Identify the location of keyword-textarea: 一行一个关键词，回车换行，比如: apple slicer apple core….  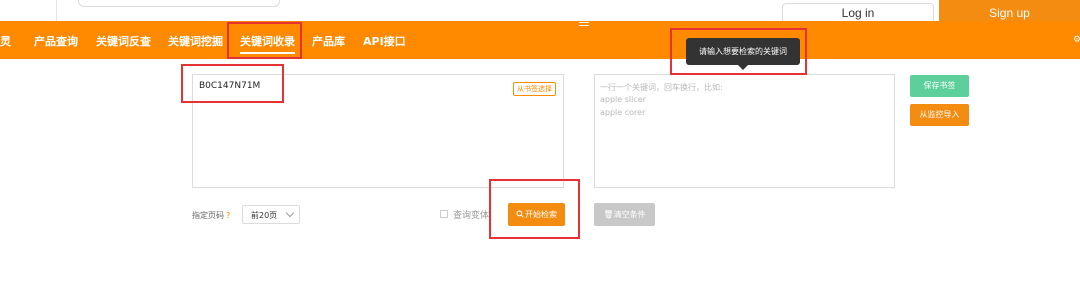
(744, 131).